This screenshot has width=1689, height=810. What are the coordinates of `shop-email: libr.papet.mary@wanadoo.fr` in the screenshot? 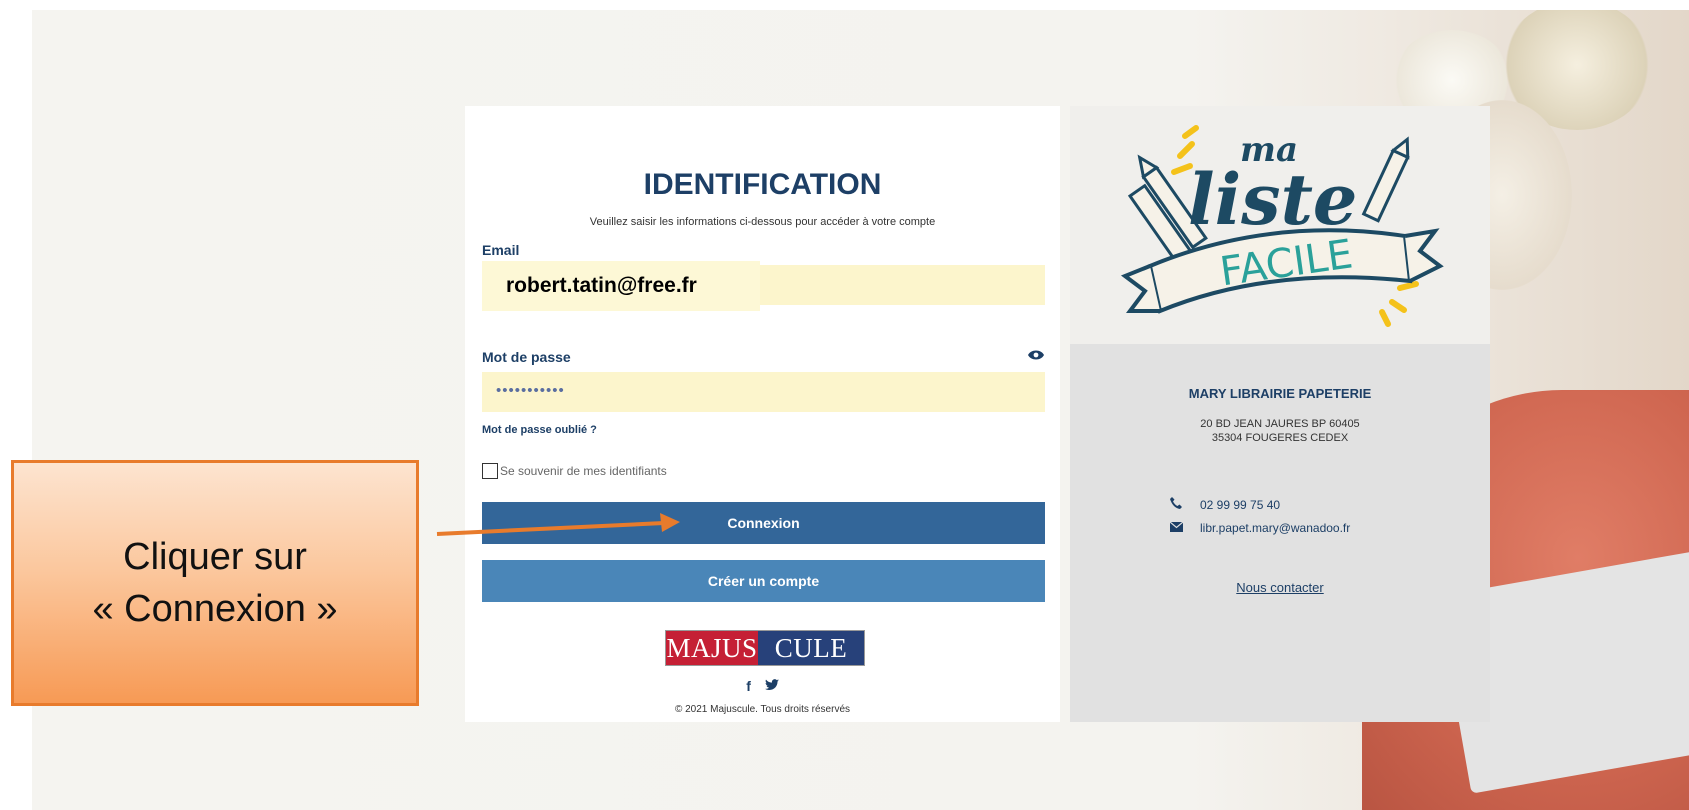 It's located at (1259, 528).